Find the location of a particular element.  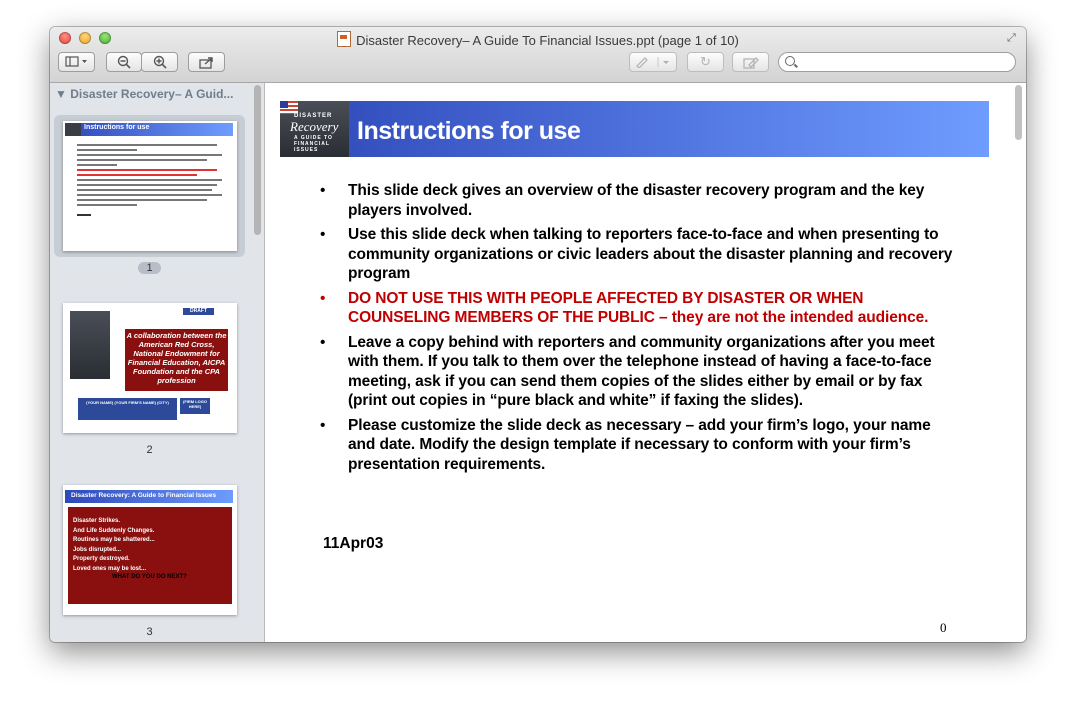

thumb-logo-box: (FIRM LOGO HERE) is located at coordinates (195, 406).